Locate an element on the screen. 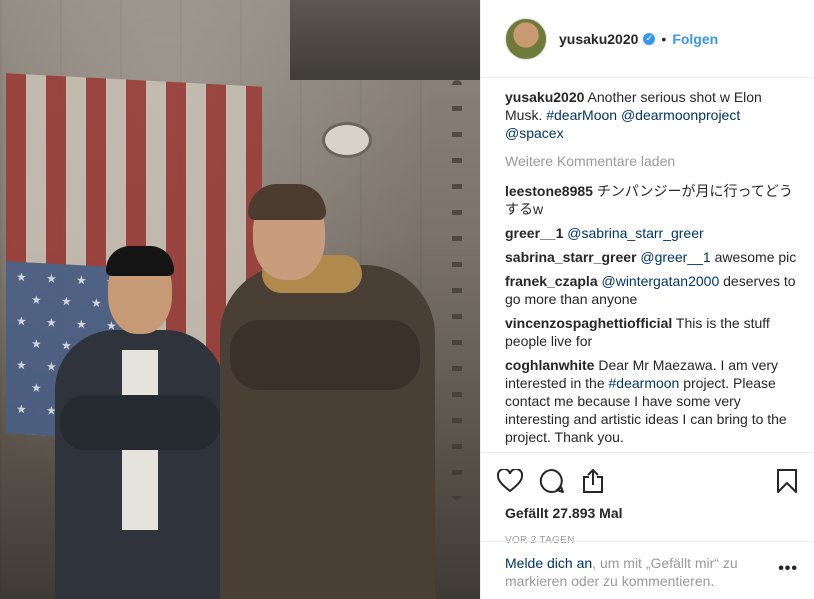 This screenshot has height=599, width=814. comment-username: vincenzospaghettiofficial is located at coordinates (588, 323).